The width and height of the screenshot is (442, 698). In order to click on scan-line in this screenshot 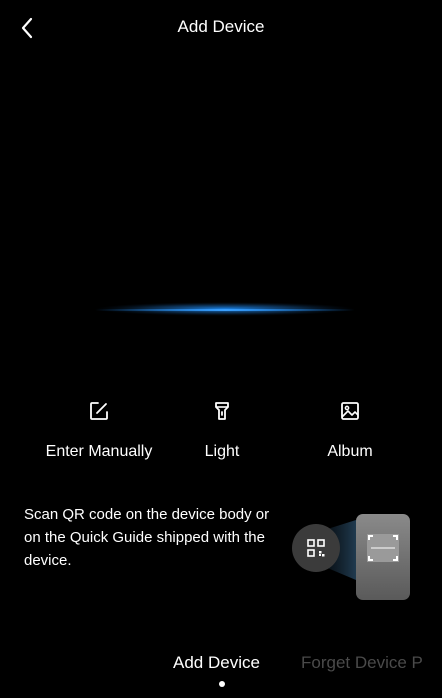, I will do `click(225, 309)`.